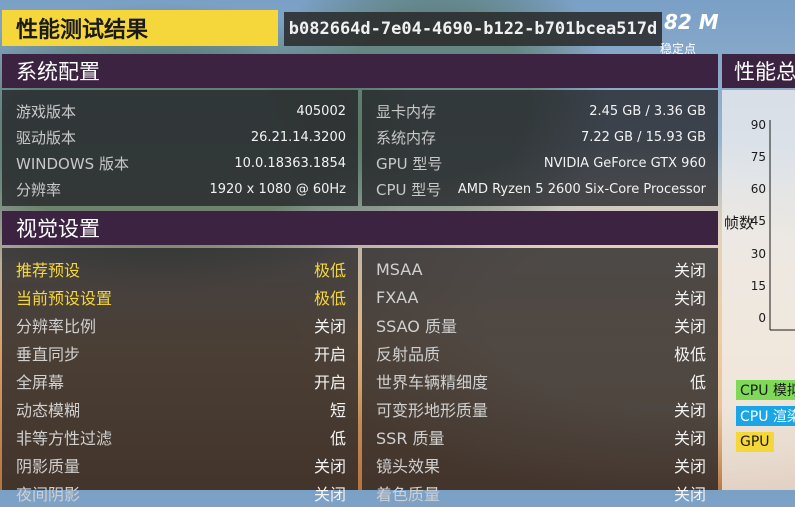  What do you see at coordinates (56, 326) in the screenshot?
I see `row-label: 分辨率比例` at bounding box center [56, 326].